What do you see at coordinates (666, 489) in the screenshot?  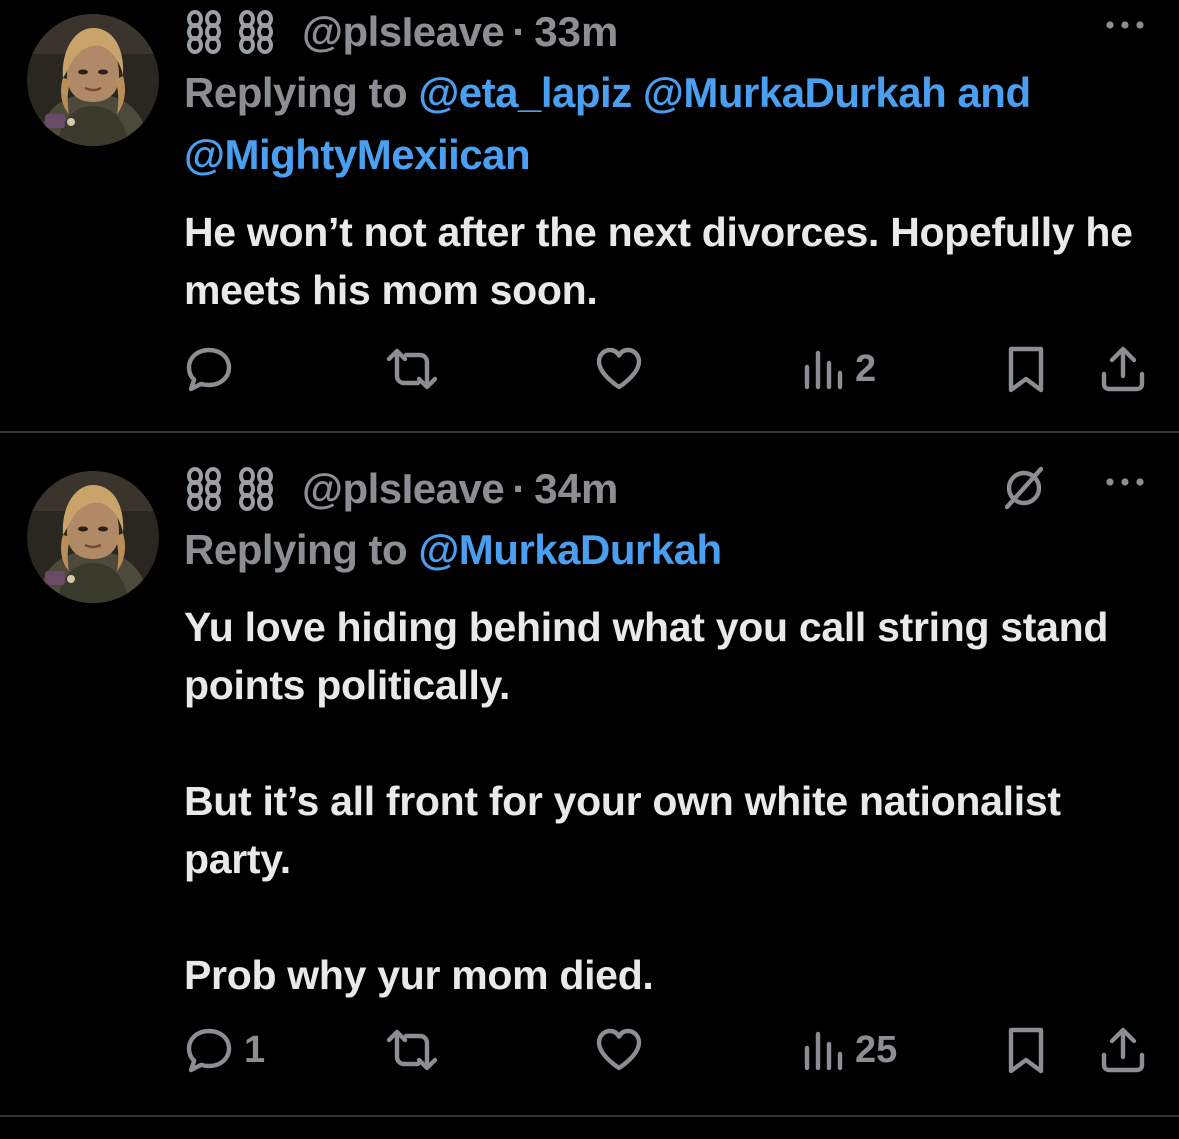 I see `tweet-header: @plsIeave · 34m` at bounding box center [666, 489].